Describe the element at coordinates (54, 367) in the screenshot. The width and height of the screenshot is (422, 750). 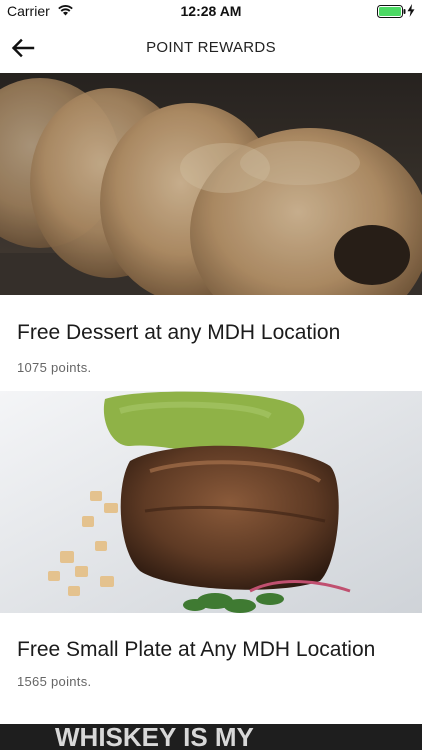
I see `reward-points: 1075 points.` at that location.